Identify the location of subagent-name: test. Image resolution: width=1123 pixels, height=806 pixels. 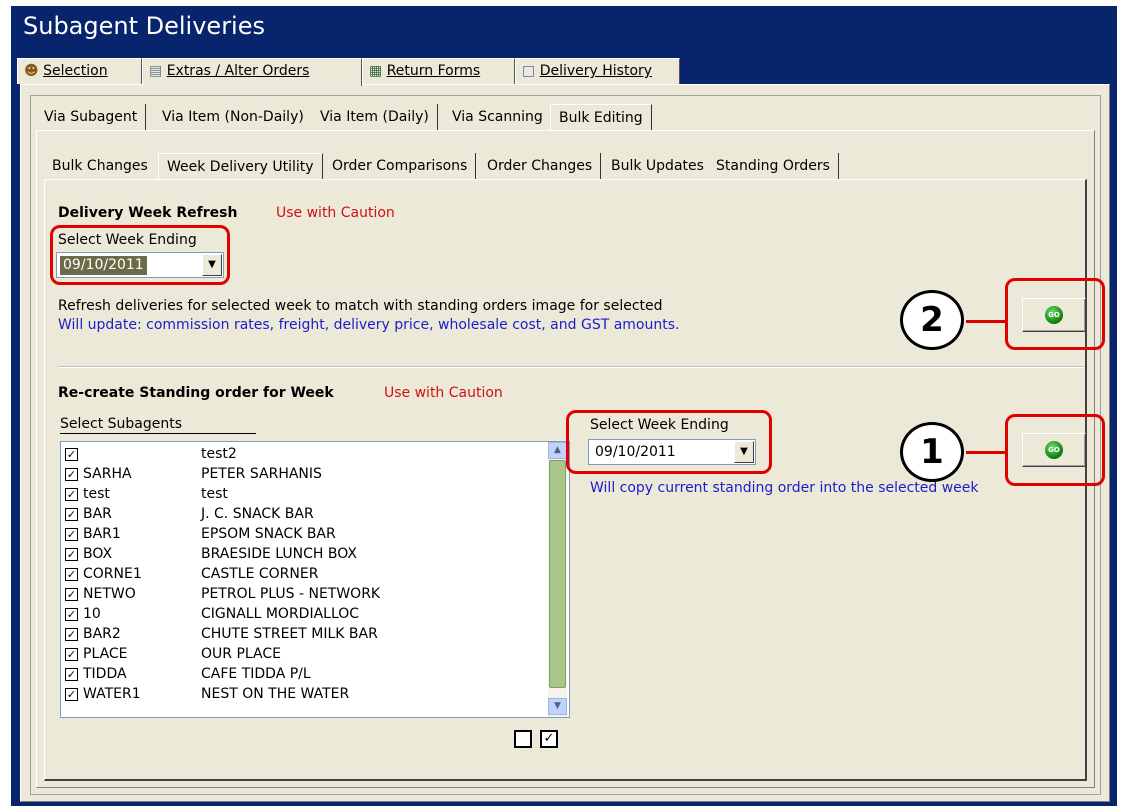
(214, 494).